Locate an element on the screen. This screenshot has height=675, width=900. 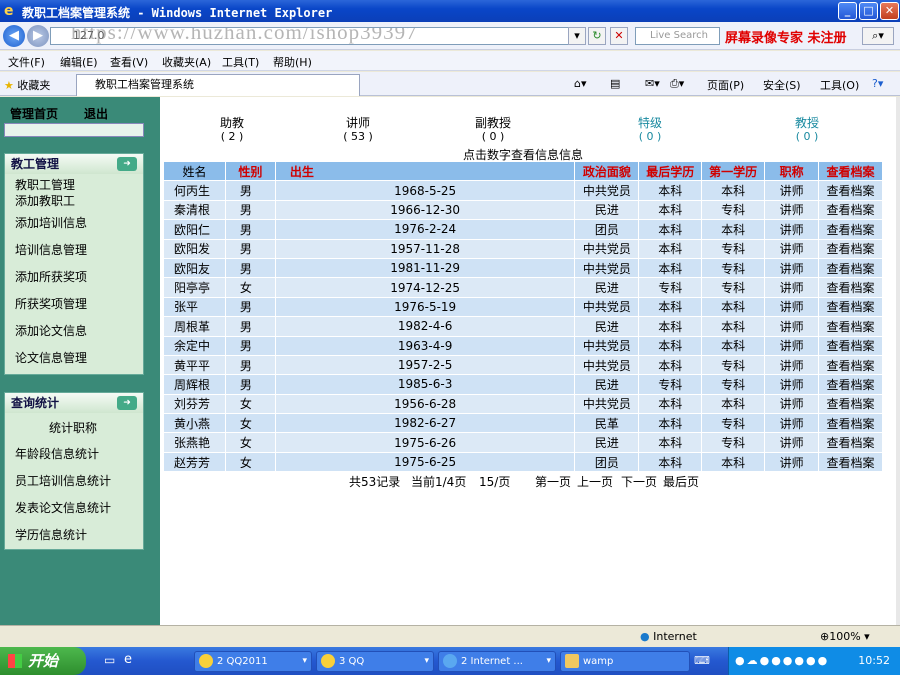
taskbar-item-label: wamp is located at coordinates (598, 661).